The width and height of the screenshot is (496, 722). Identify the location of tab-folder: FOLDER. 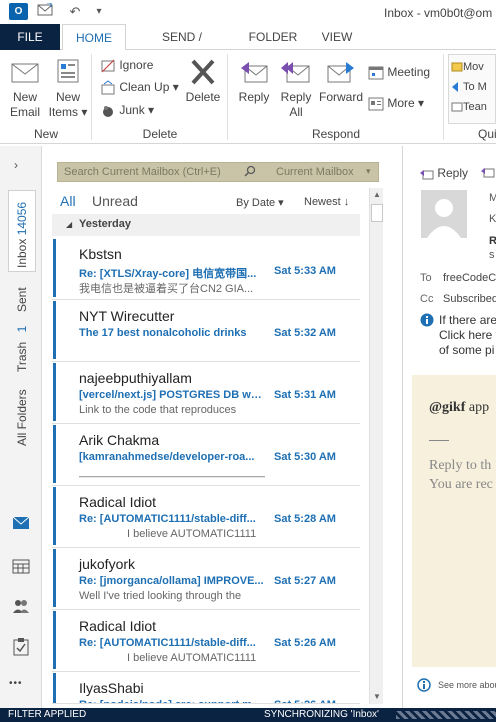
(273, 37).